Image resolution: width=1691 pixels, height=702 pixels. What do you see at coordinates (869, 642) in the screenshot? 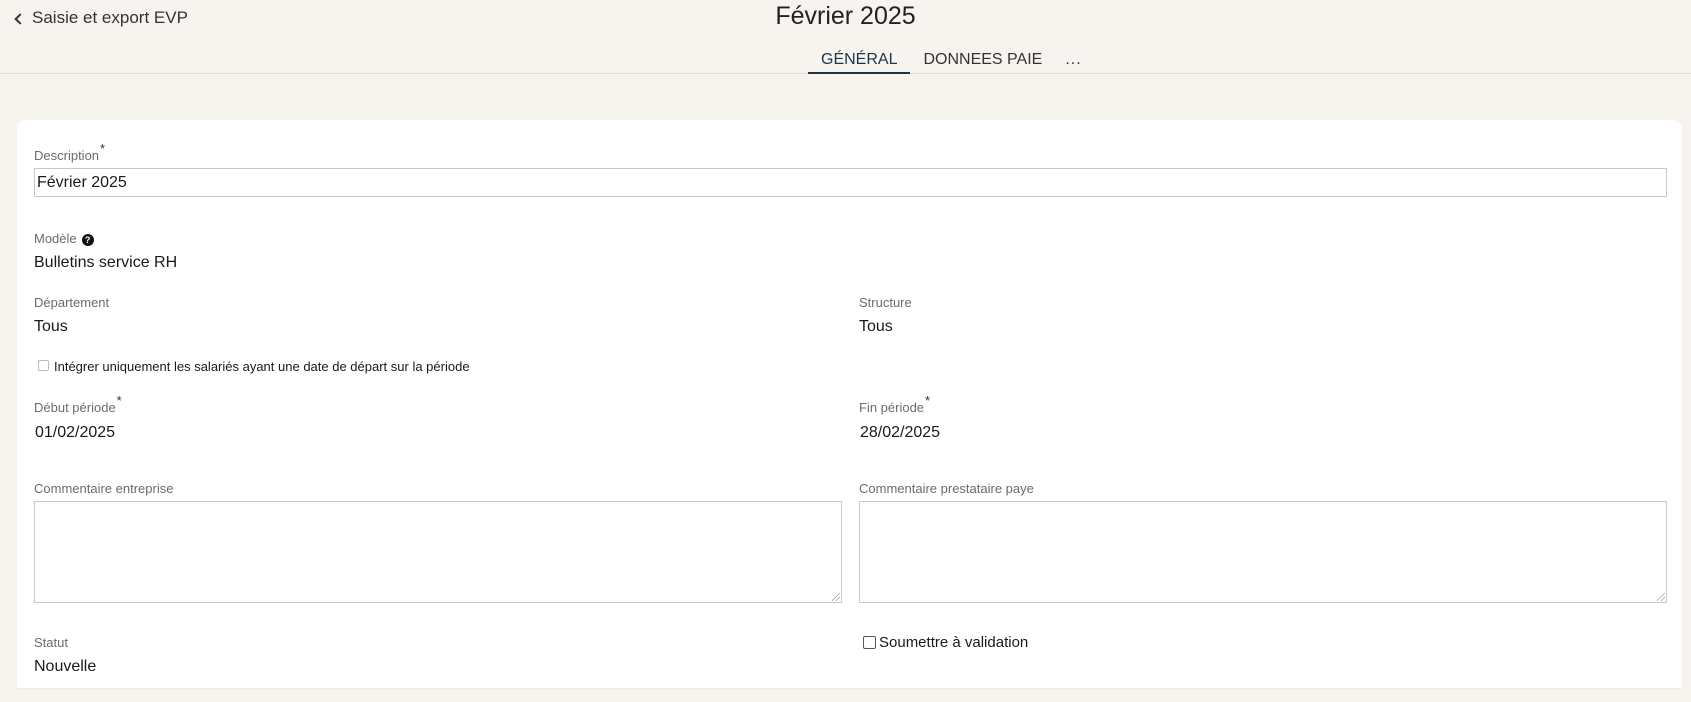
I see `soumettre-checkbox` at bounding box center [869, 642].